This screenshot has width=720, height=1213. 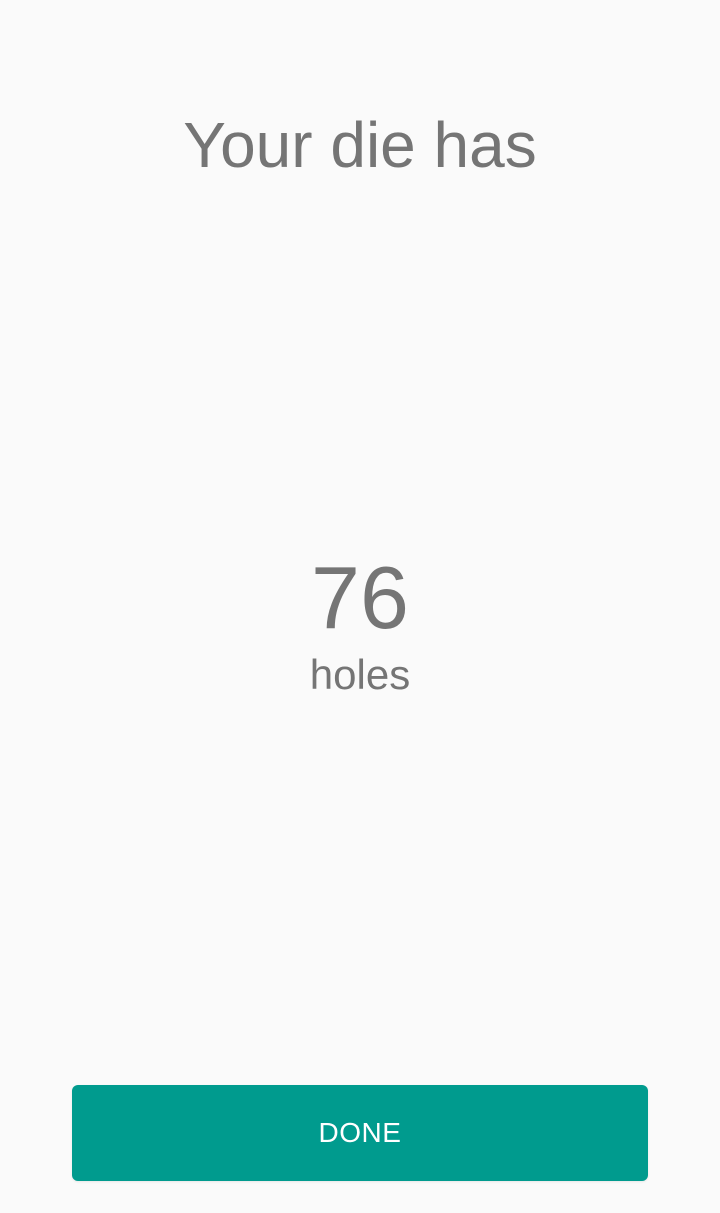 What do you see at coordinates (360, 145) in the screenshot?
I see `page-title: Your die has` at bounding box center [360, 145].